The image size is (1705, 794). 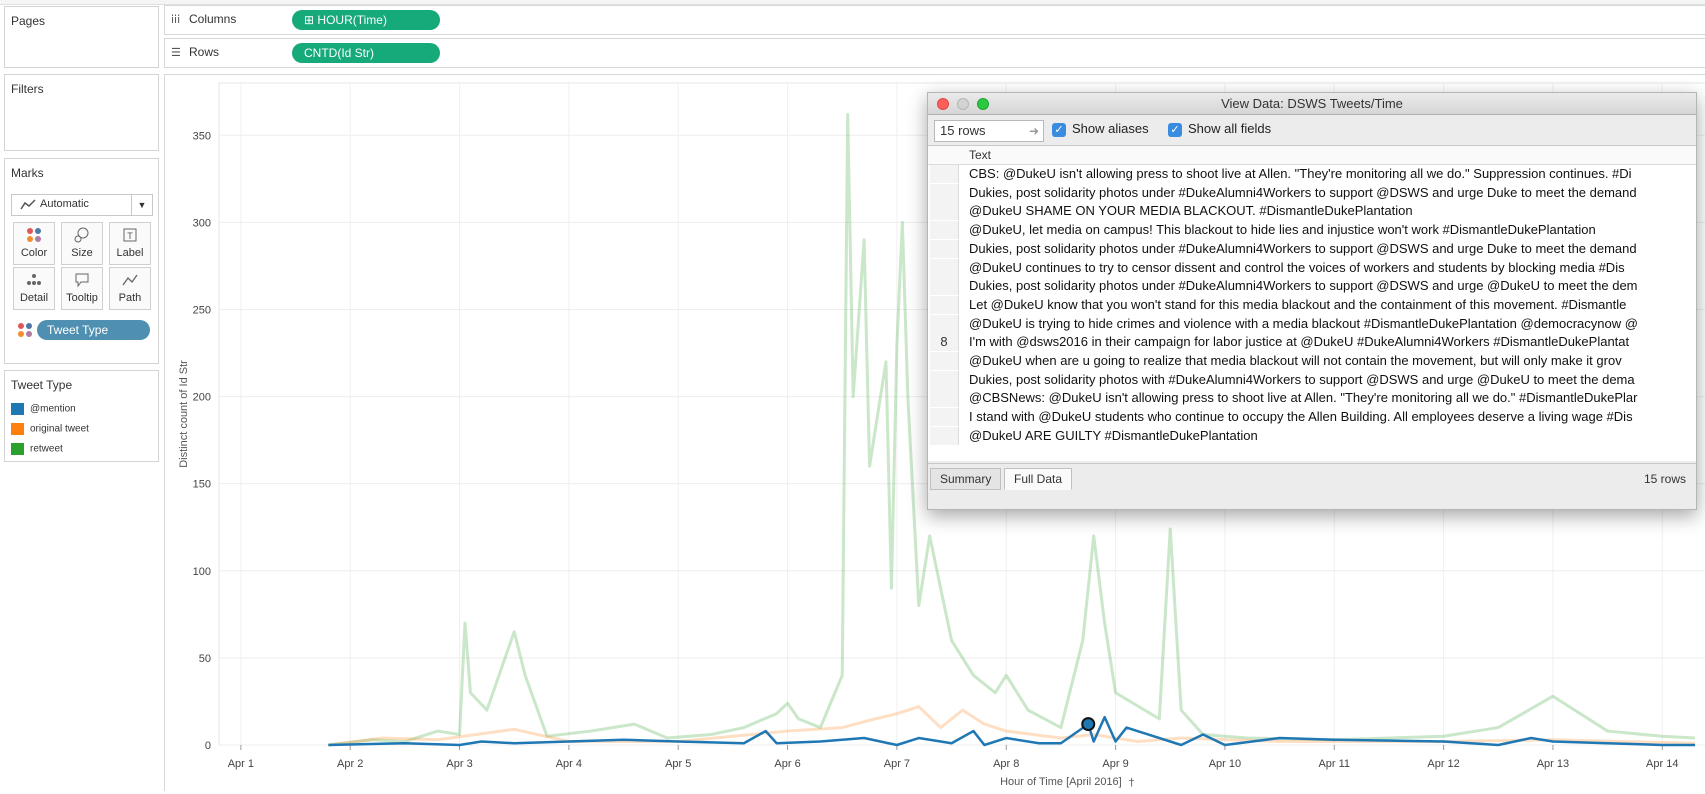 I want to click on tooltip-label: Tooltip, so click(x=82, y=298).